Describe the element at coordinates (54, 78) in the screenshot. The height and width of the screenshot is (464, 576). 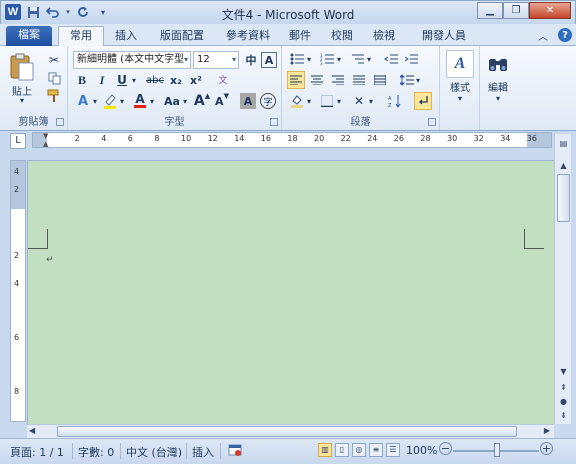
I see `copy-icon` at that location.